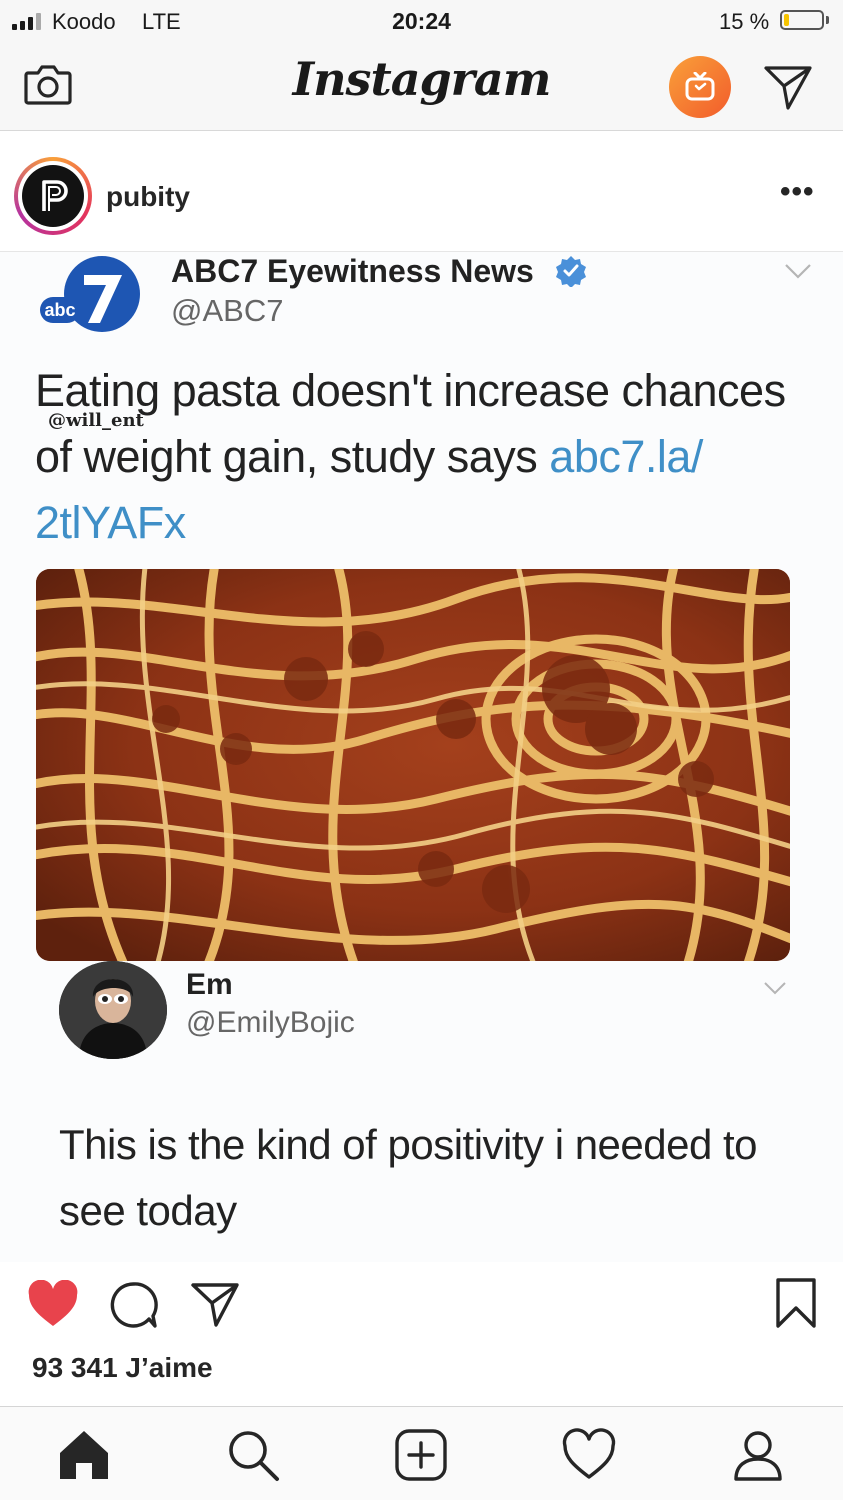  What do you see at coordinates (148, 197) in the screenshot?
I see `post-username: pubity` at bounding box center [148, 197].